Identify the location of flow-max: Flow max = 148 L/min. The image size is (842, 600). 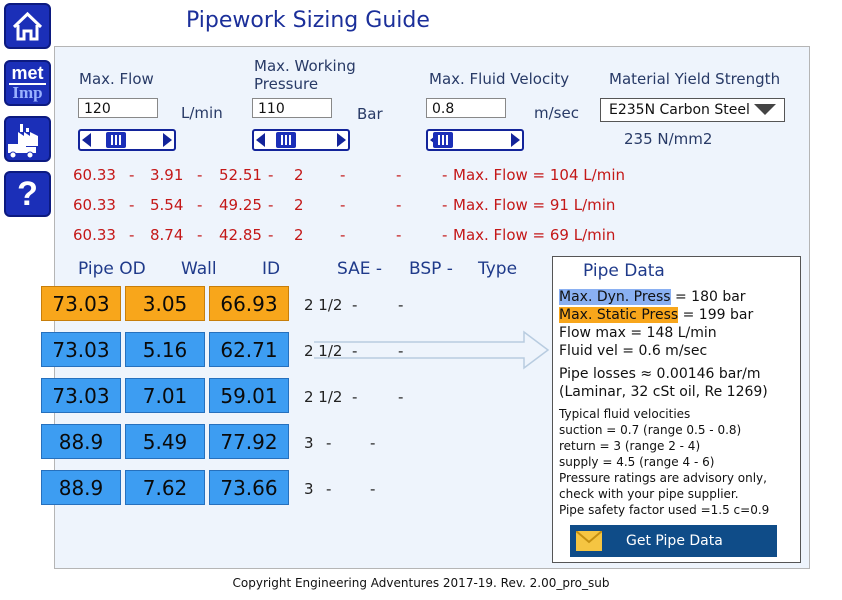
(638, 333).